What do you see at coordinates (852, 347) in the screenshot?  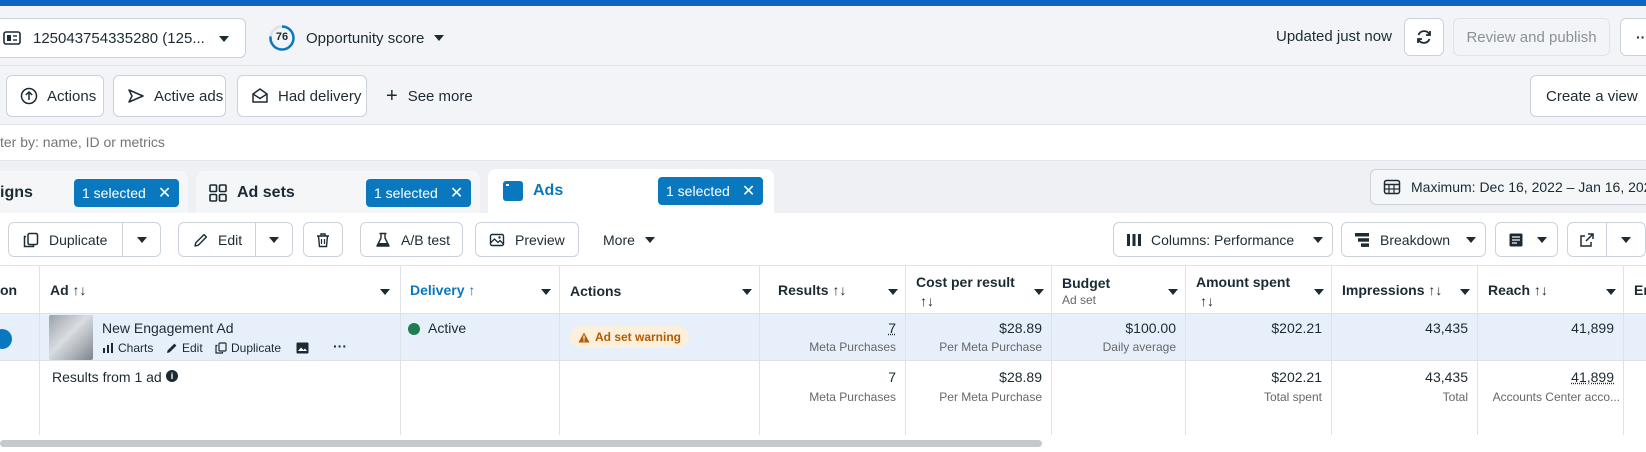 I see `results-sub: Meta Purchases` at bounding box center [852, 347].